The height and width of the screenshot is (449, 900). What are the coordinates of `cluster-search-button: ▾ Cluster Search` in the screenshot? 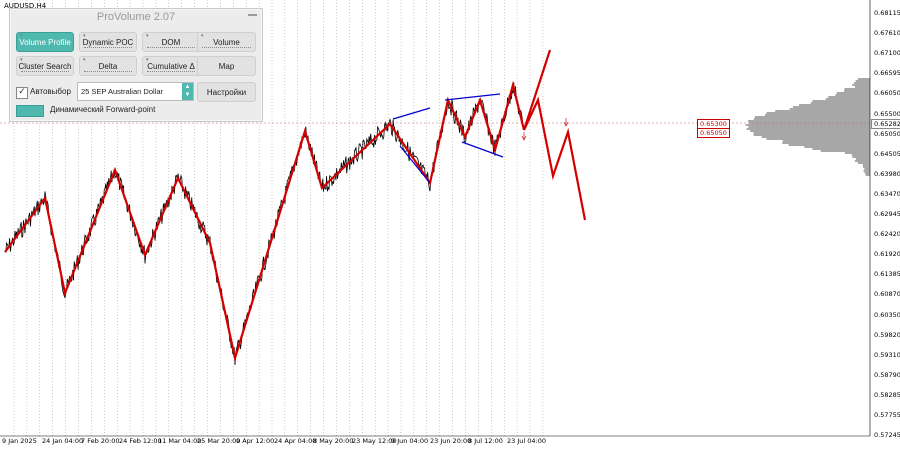 It's located at (45, 66).